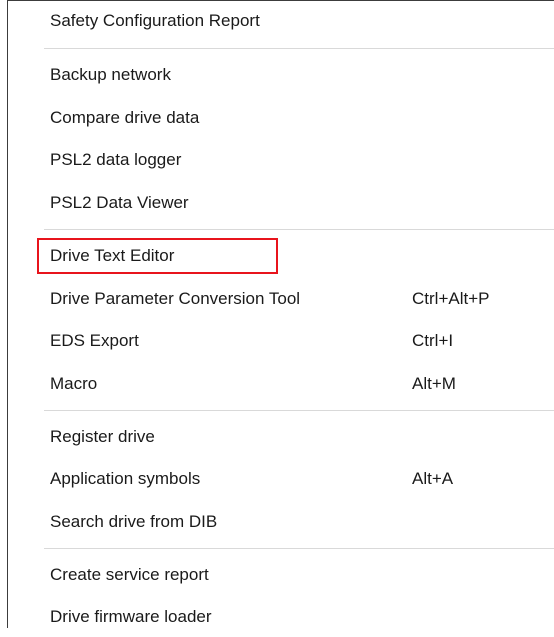 The width and height of the screenshot is (554, 637). Describe the element at coordinates (281, 575) in the screenshot. I see `menu-item-create-service-report: Create service report` at that location.